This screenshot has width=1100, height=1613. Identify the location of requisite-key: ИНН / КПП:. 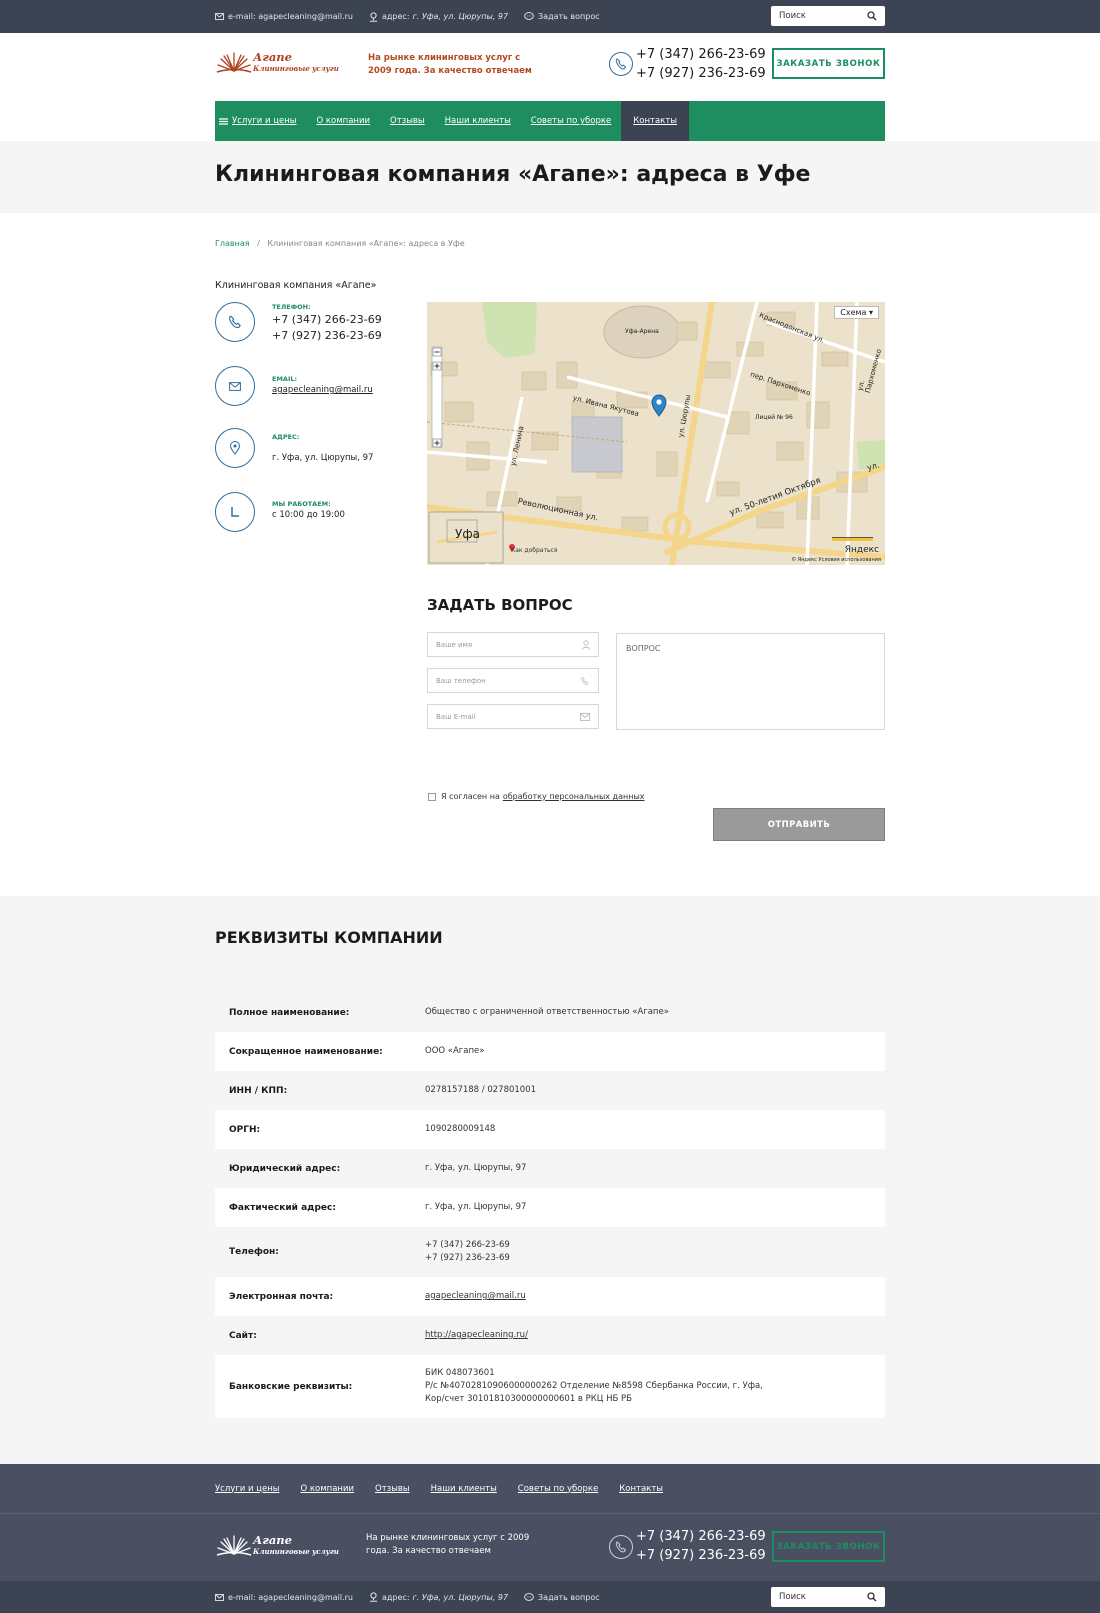
(258, 1090).